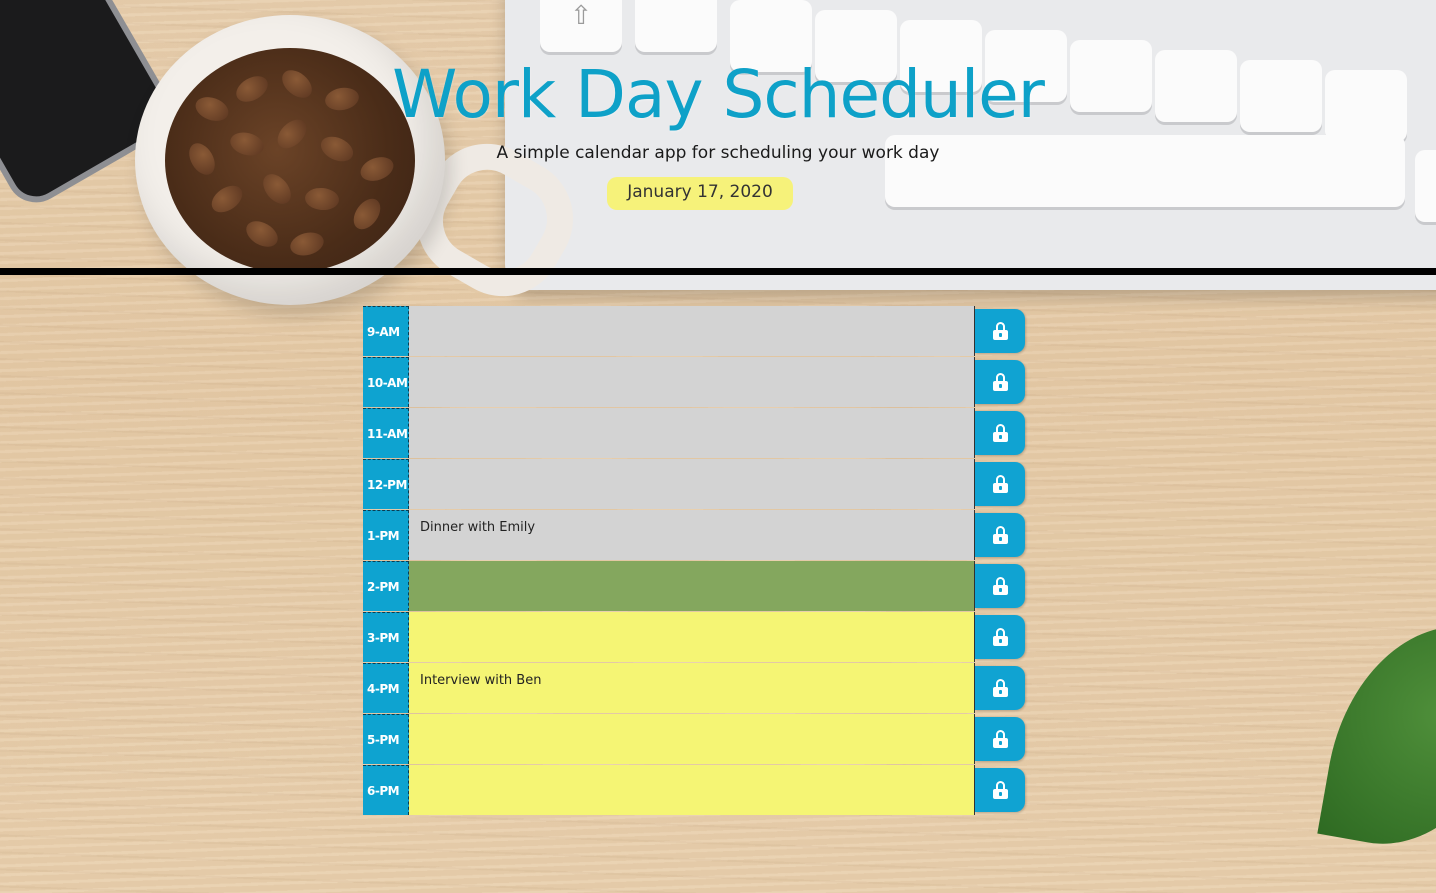 This screenshot has height=893, width=1436. I want to click on time-block: 10-AM, so click(695, 382).